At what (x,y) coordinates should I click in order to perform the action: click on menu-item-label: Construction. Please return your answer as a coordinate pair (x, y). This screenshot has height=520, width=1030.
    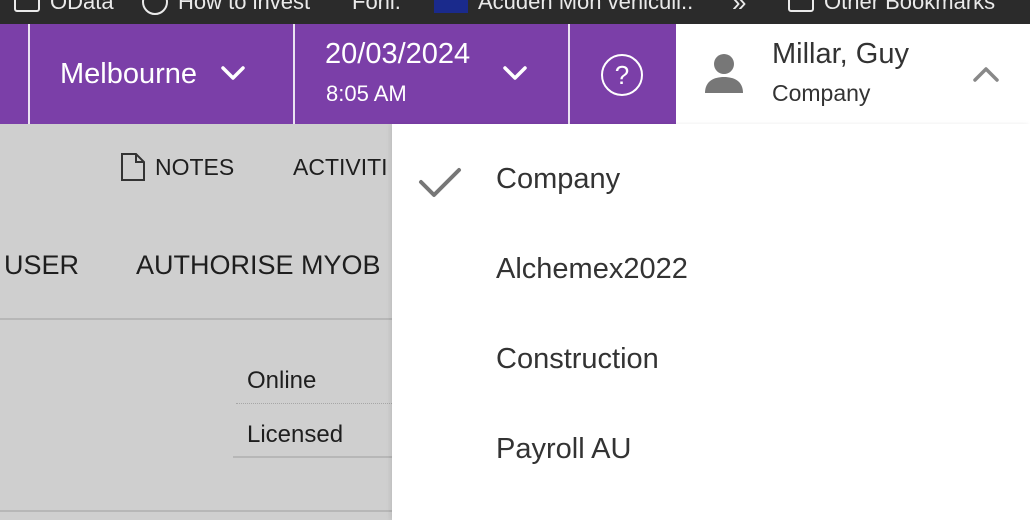
    Looking at the image, I should click on (577, 359).